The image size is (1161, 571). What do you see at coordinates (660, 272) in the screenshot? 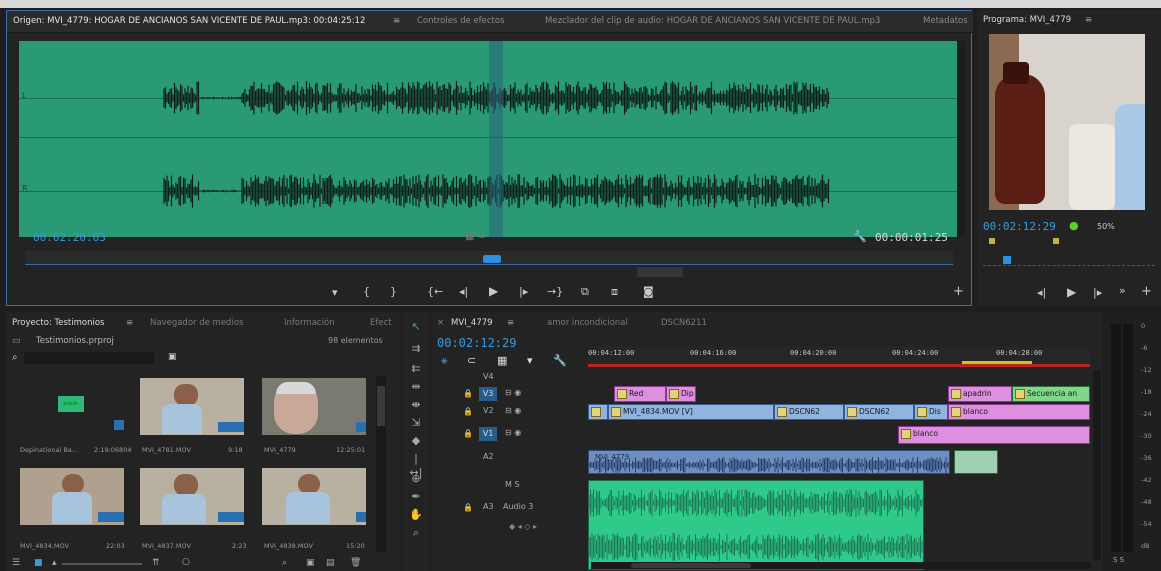
I see `source-zoom-bar` at bounding box center [660, 272].